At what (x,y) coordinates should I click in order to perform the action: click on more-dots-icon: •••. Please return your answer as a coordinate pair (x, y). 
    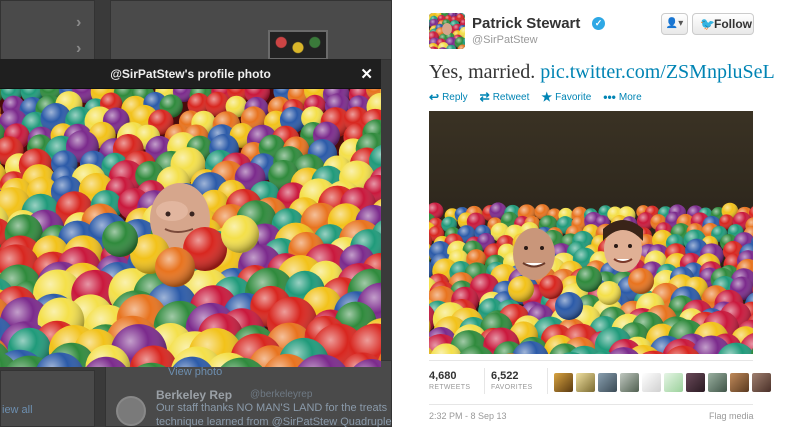
    Looking at the image, I should click on (609, 97).